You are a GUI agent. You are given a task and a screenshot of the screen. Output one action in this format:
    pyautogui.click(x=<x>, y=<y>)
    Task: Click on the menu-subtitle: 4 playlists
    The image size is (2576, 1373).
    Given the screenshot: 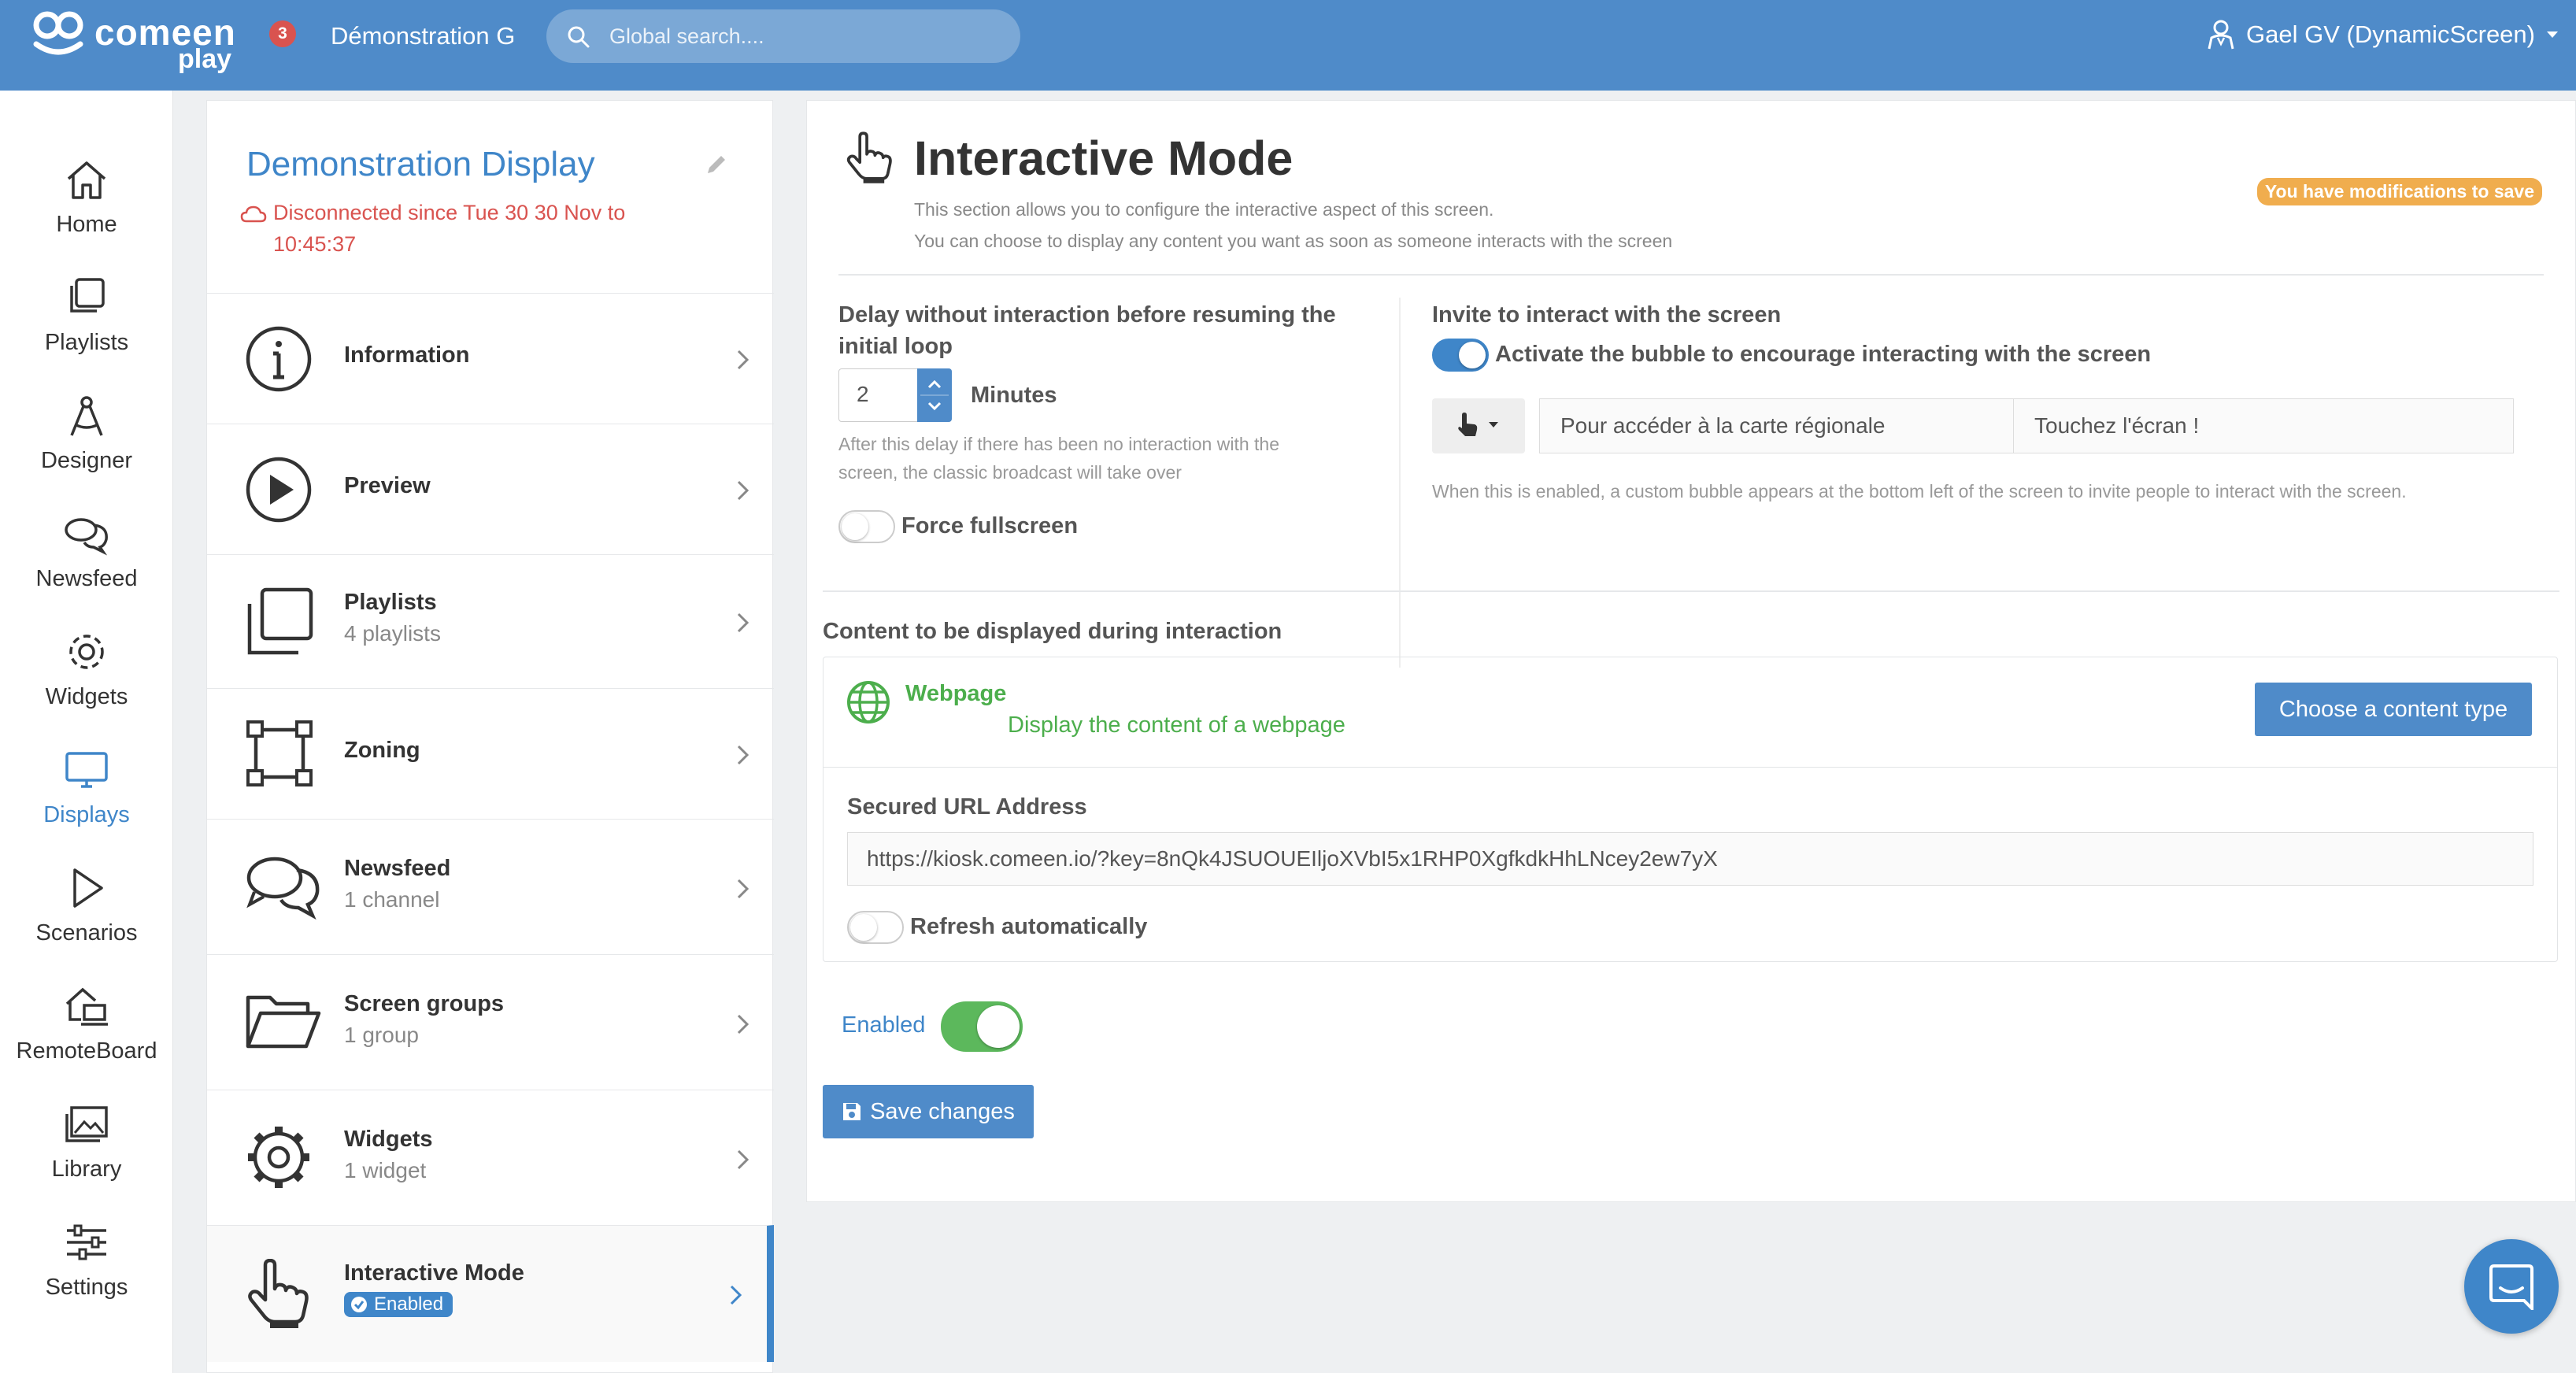 What is the action you would take?
    pyautogui.click(x=392, y=633)
    